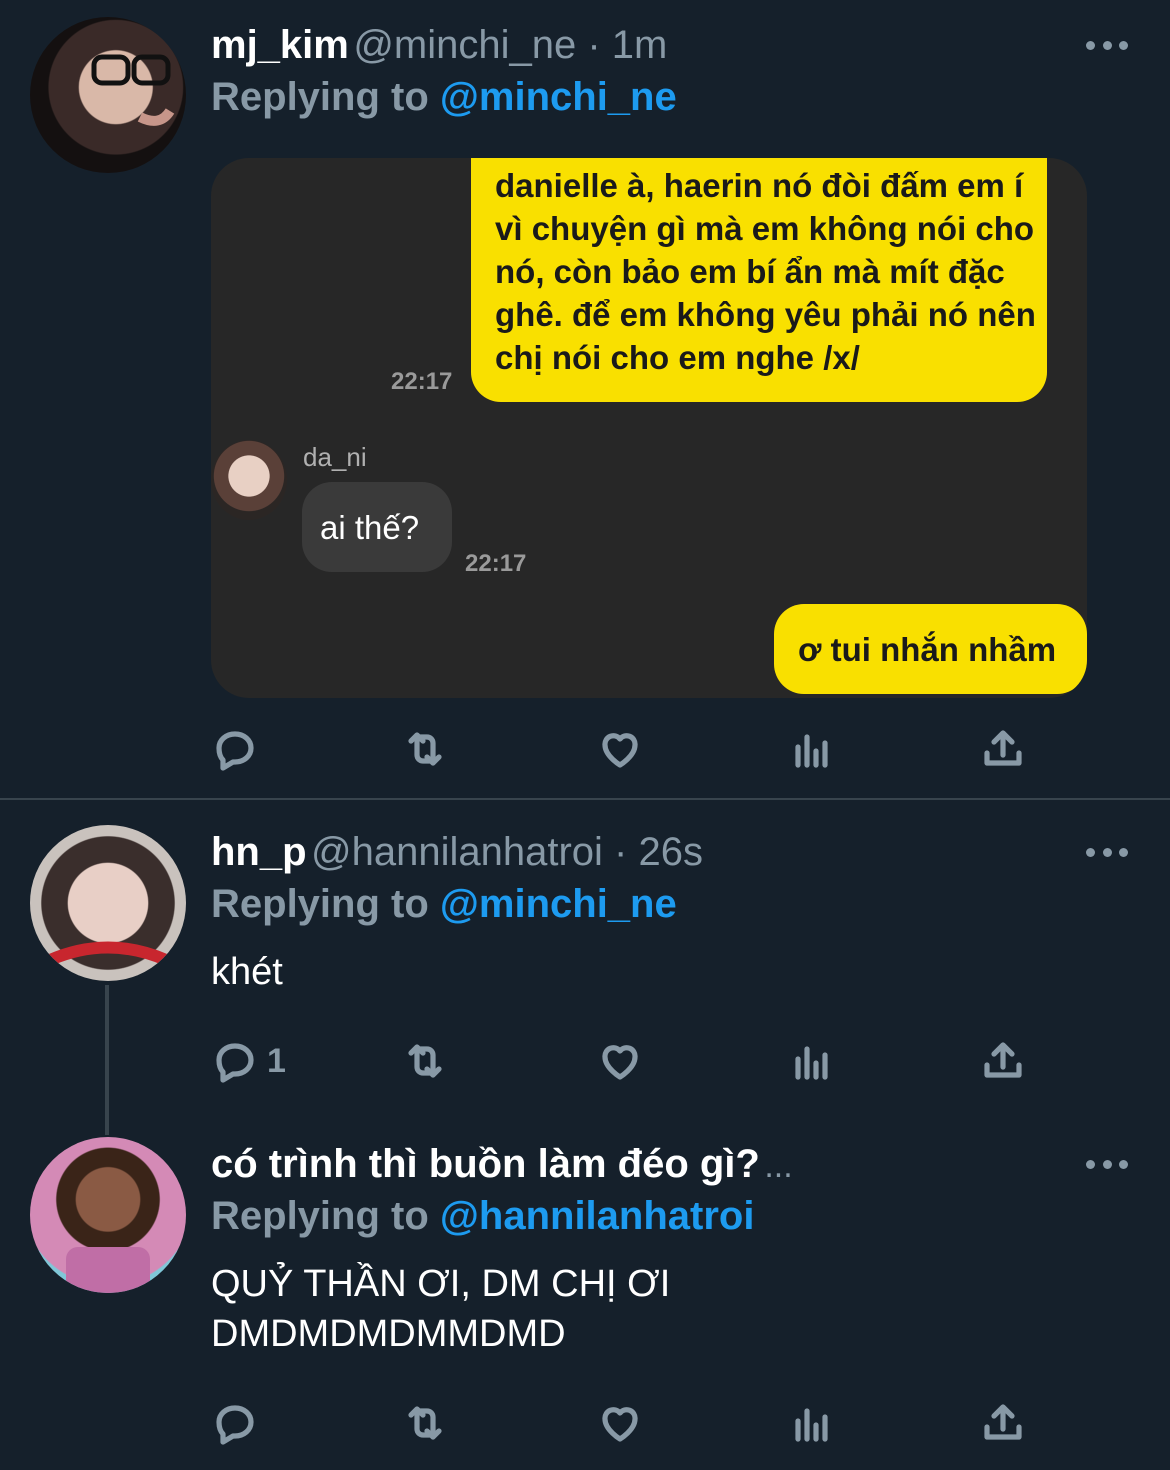  I want to click on mention-link: @hannilanhatroi, so click(597, 1216).